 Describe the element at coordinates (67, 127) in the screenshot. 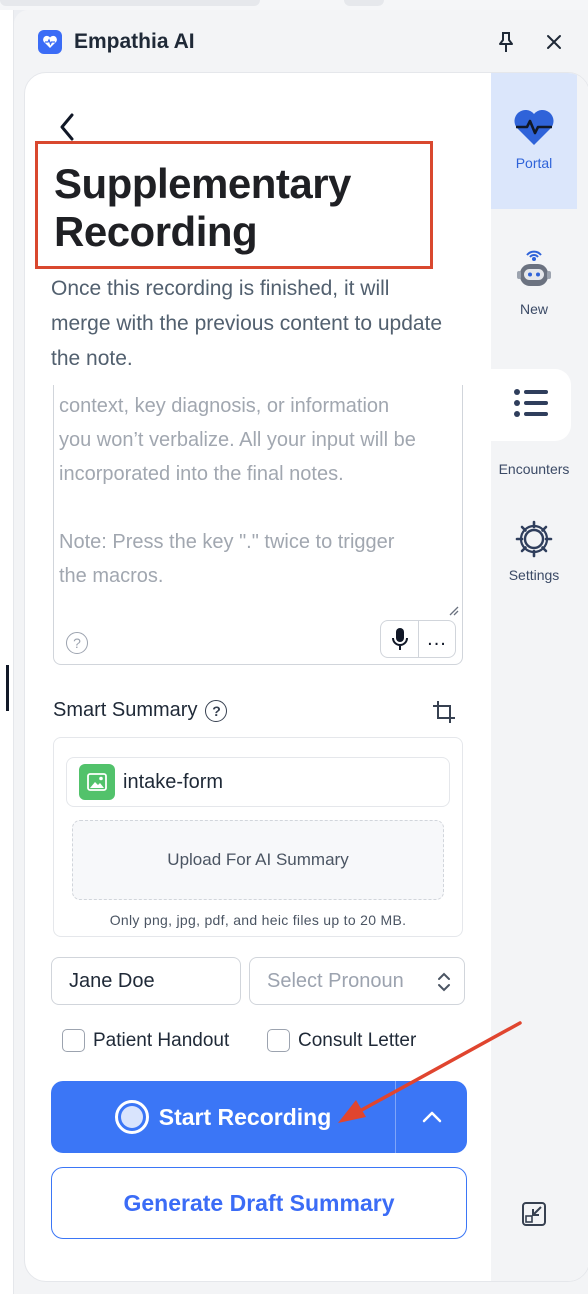

I see `back-arrow-icon` at that location.